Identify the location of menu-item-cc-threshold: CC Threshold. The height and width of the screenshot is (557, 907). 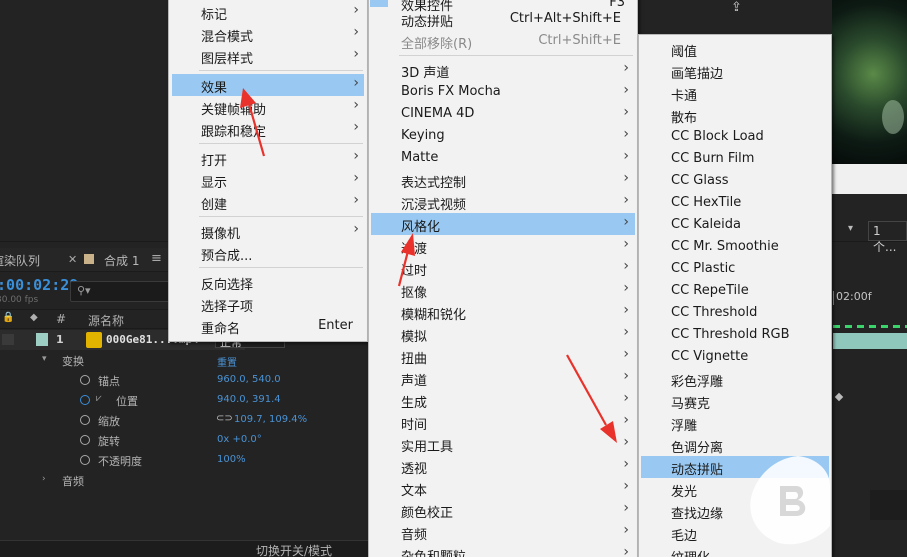
(735, 313).